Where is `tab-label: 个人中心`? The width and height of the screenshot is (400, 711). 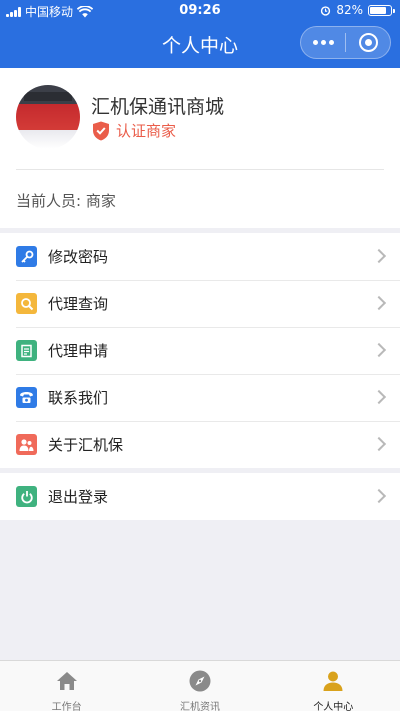 tab-label: 个人中心 is located at coordinates (333, 706).